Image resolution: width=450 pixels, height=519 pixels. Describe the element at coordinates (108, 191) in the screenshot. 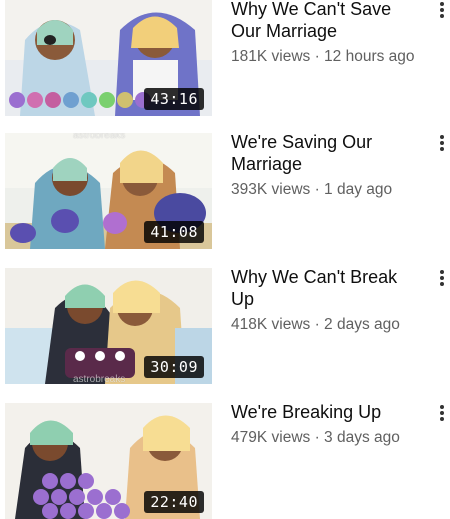

I see `video-thumbnail: astrobreaks 41:08` at that location.